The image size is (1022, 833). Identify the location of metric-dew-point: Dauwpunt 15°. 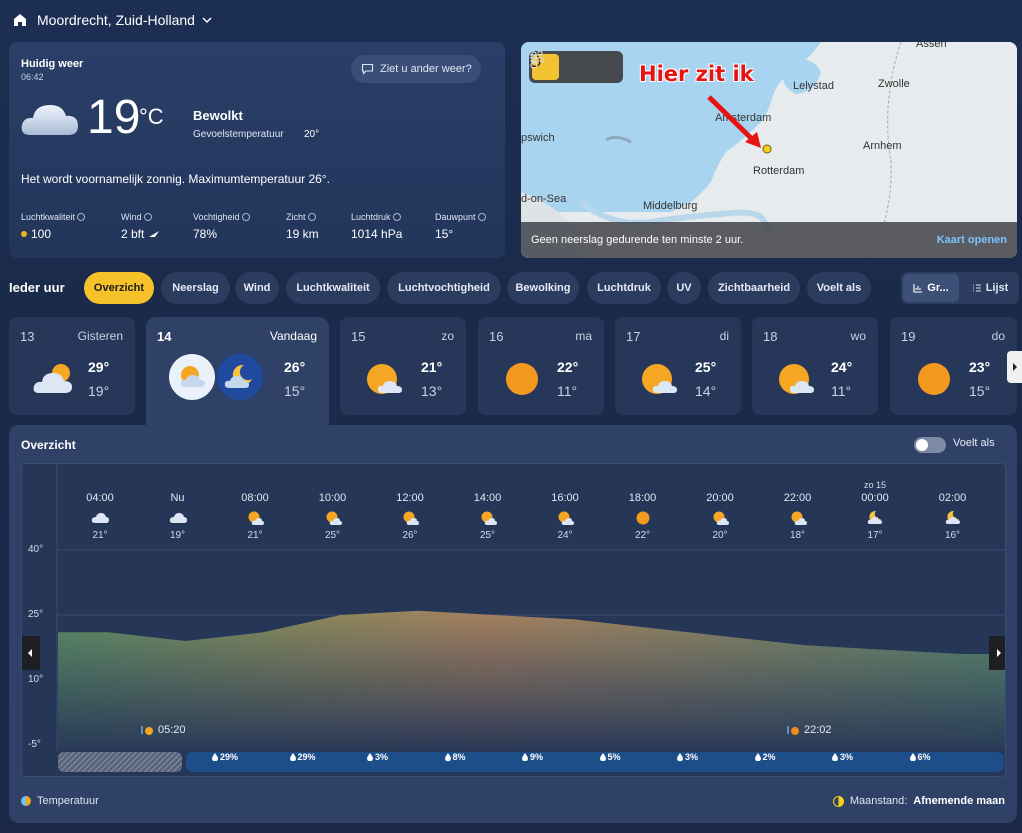
(460, 226).